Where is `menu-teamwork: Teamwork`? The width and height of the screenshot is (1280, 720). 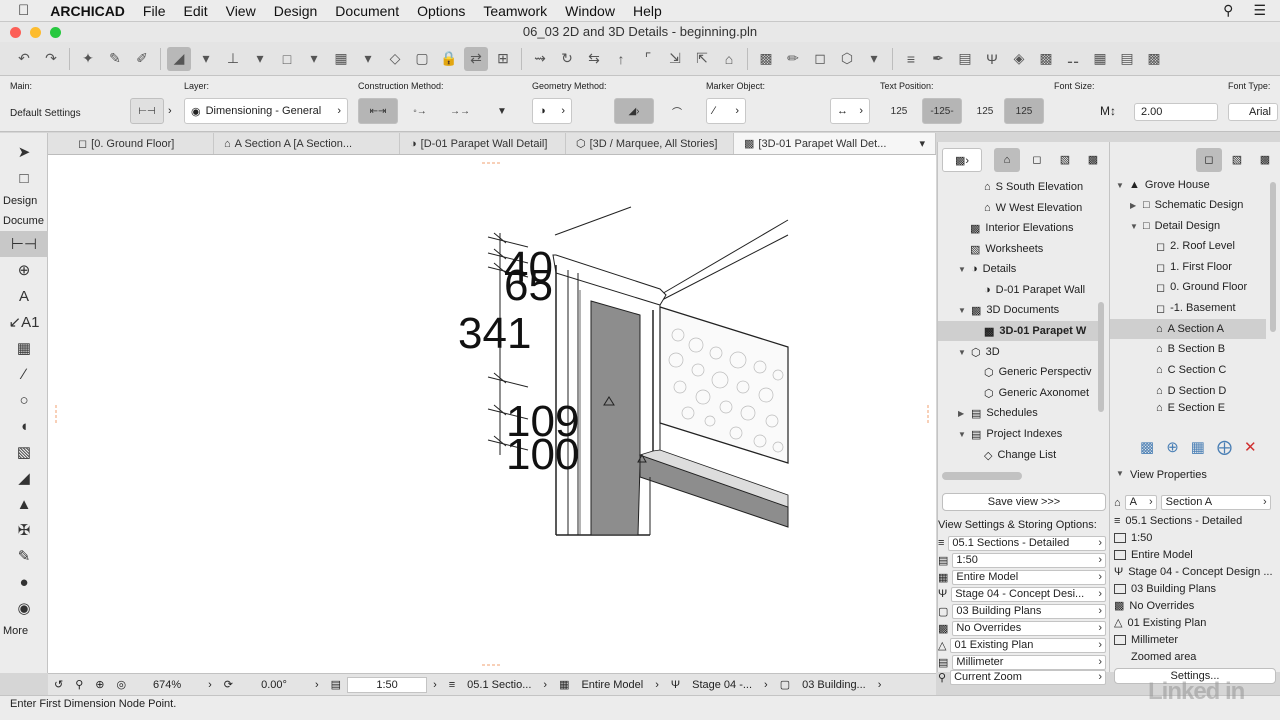 menu-teamwork: Teamwork is located at coordinates (515, 11).